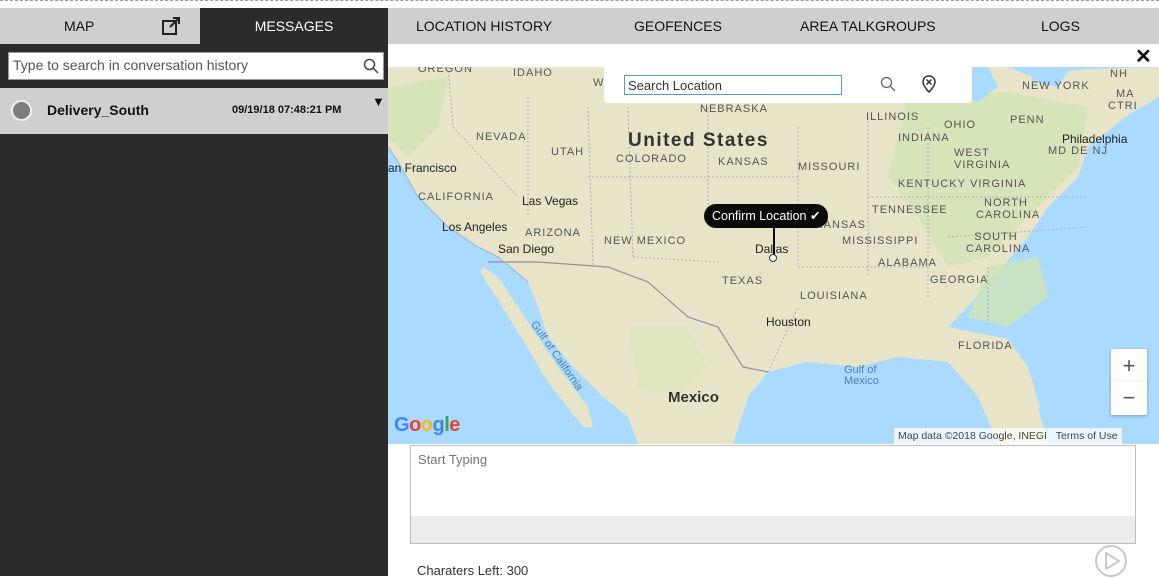 Image resolution: width=1159 pixels, height=578 pixels. Describe the element at coordinates (743, 162) in the screenshot. I see `map-label: KANSAS` at that location.